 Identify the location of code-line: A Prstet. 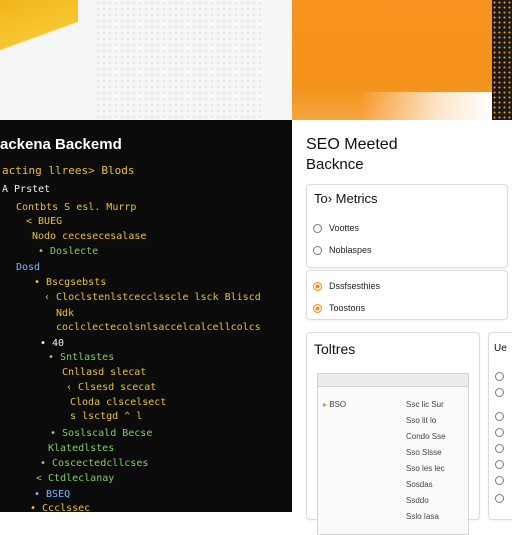
(26, 189).